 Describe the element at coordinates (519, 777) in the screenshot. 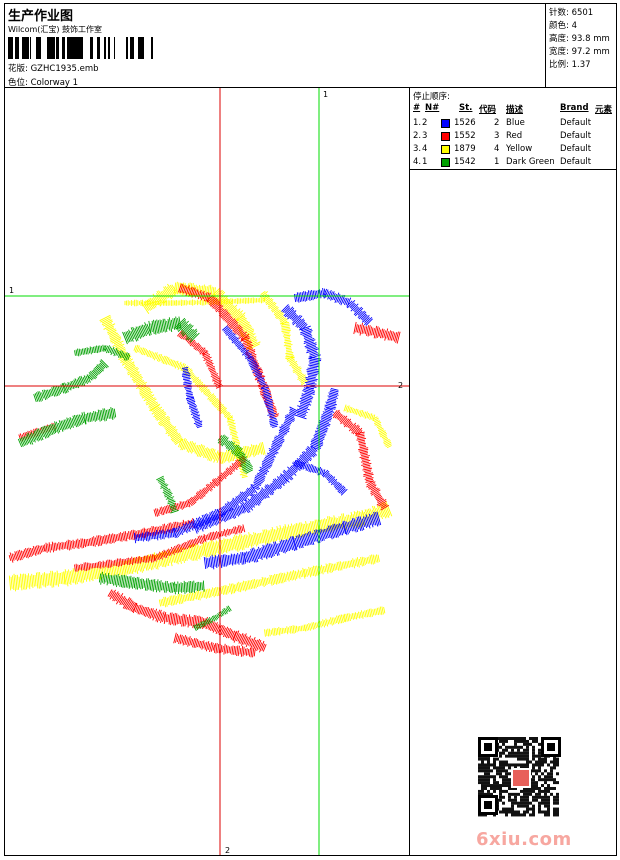

I see `qr-code-icon` at that location.